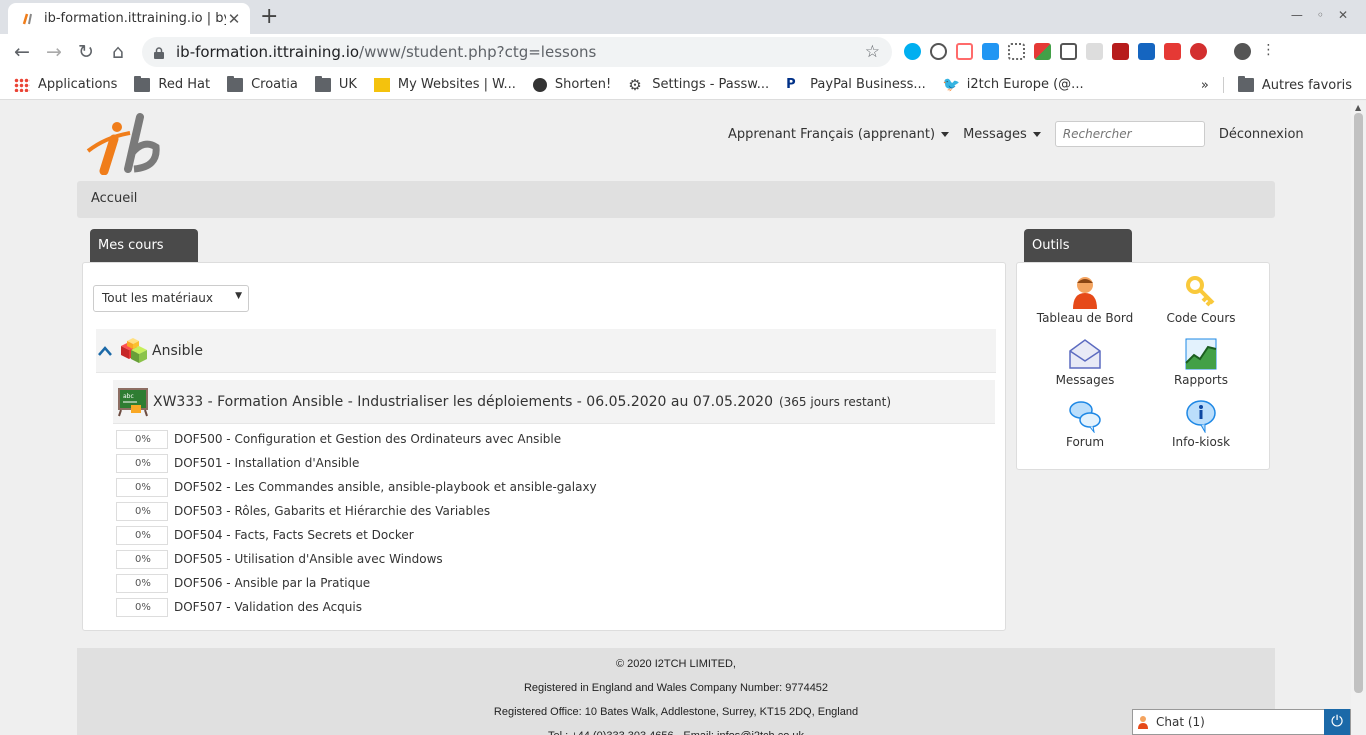 The image size is (1366, 735). What do you see at coordinates (268, 607) in the screenshot?
I see `lesson-title: DOF507 - Validation des Acquis` at bounding box center [268, 607].